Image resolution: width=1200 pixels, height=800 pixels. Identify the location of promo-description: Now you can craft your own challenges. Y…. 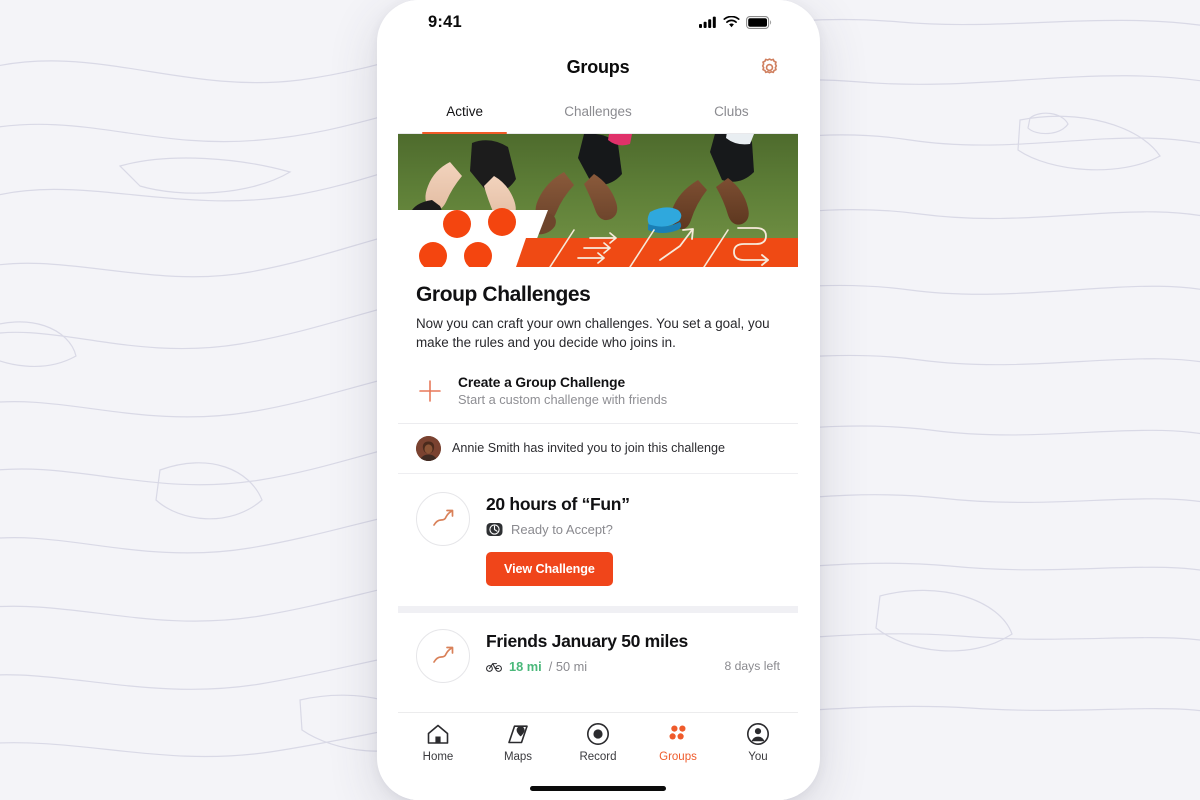
(593, 333).